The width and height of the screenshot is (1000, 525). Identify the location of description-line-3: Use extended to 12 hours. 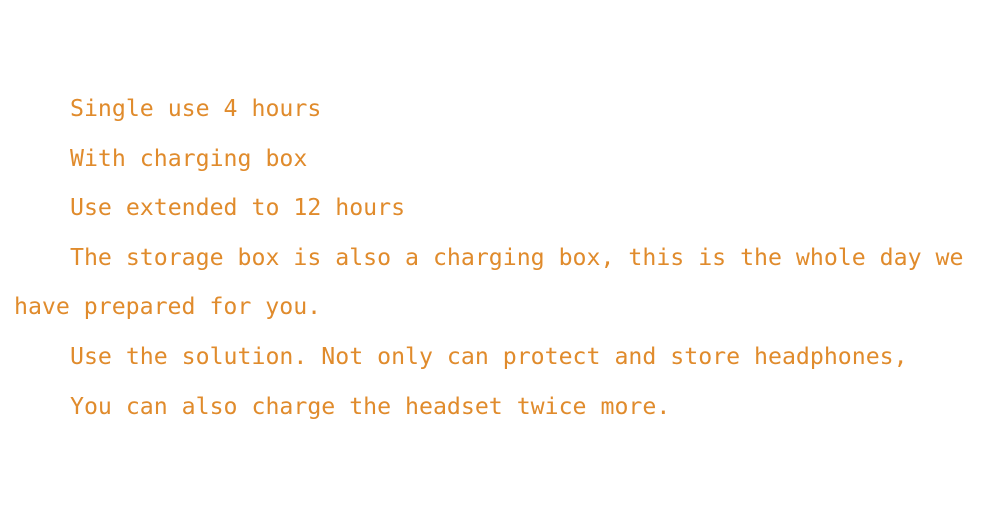
(238, 208).